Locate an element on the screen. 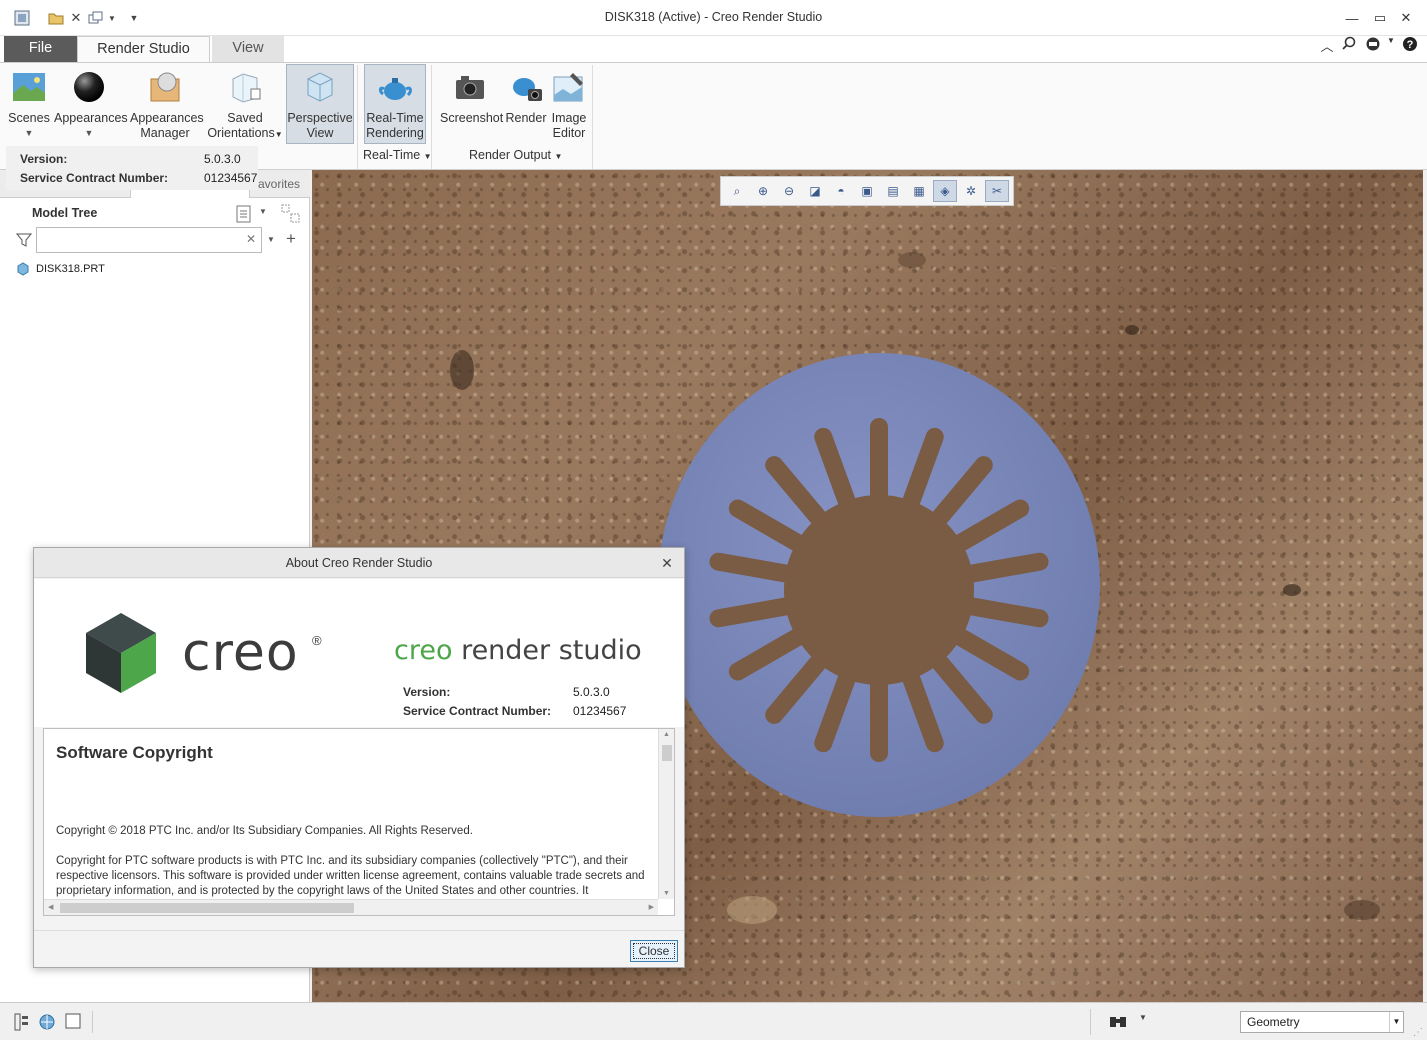 The height and width of the screenshot is (1040, 1427). tab-view: View is located at coordinates (248, 49).